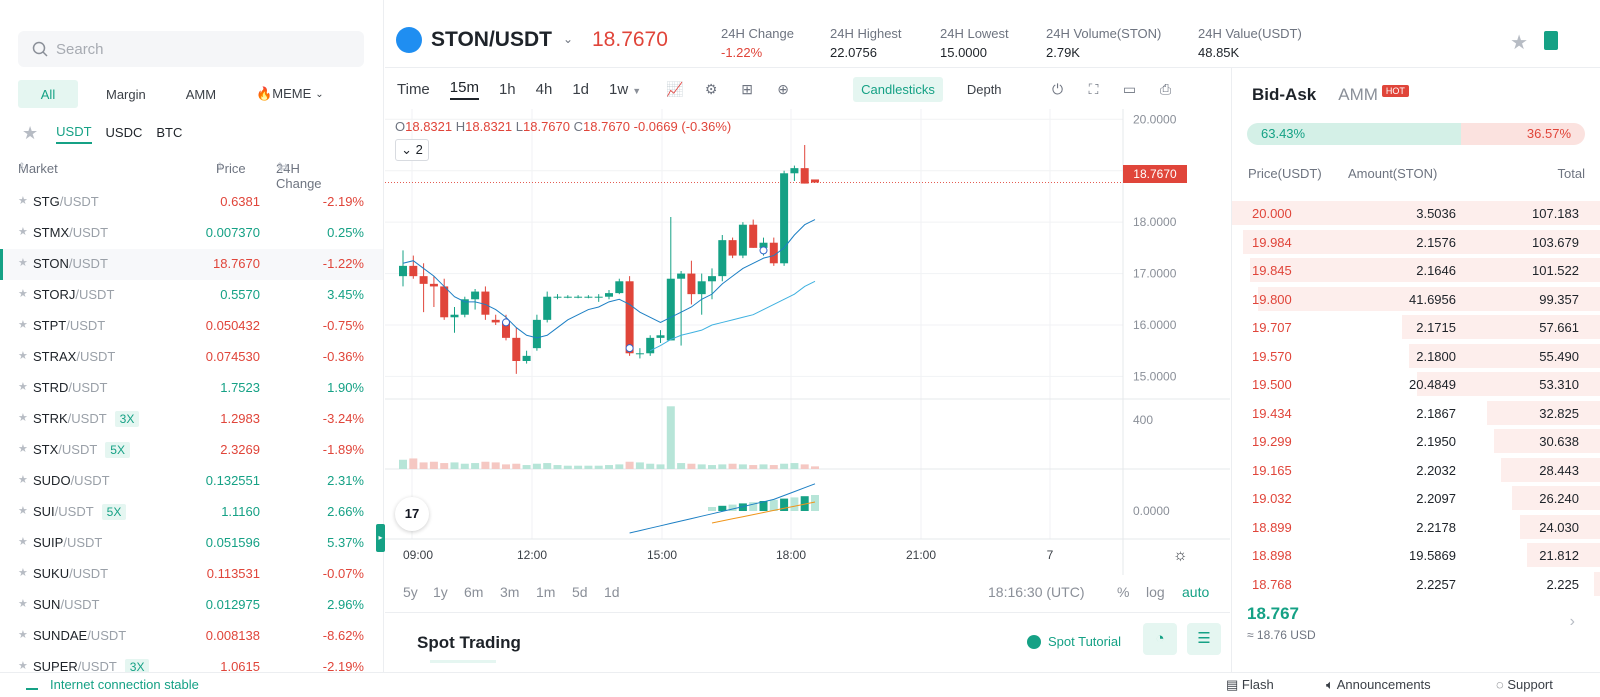 Image resolution: width=1600 pixels, height=697 pixels. I want to click on ask-row: 20.000 3.5036 107.183, so click(1416, 213).